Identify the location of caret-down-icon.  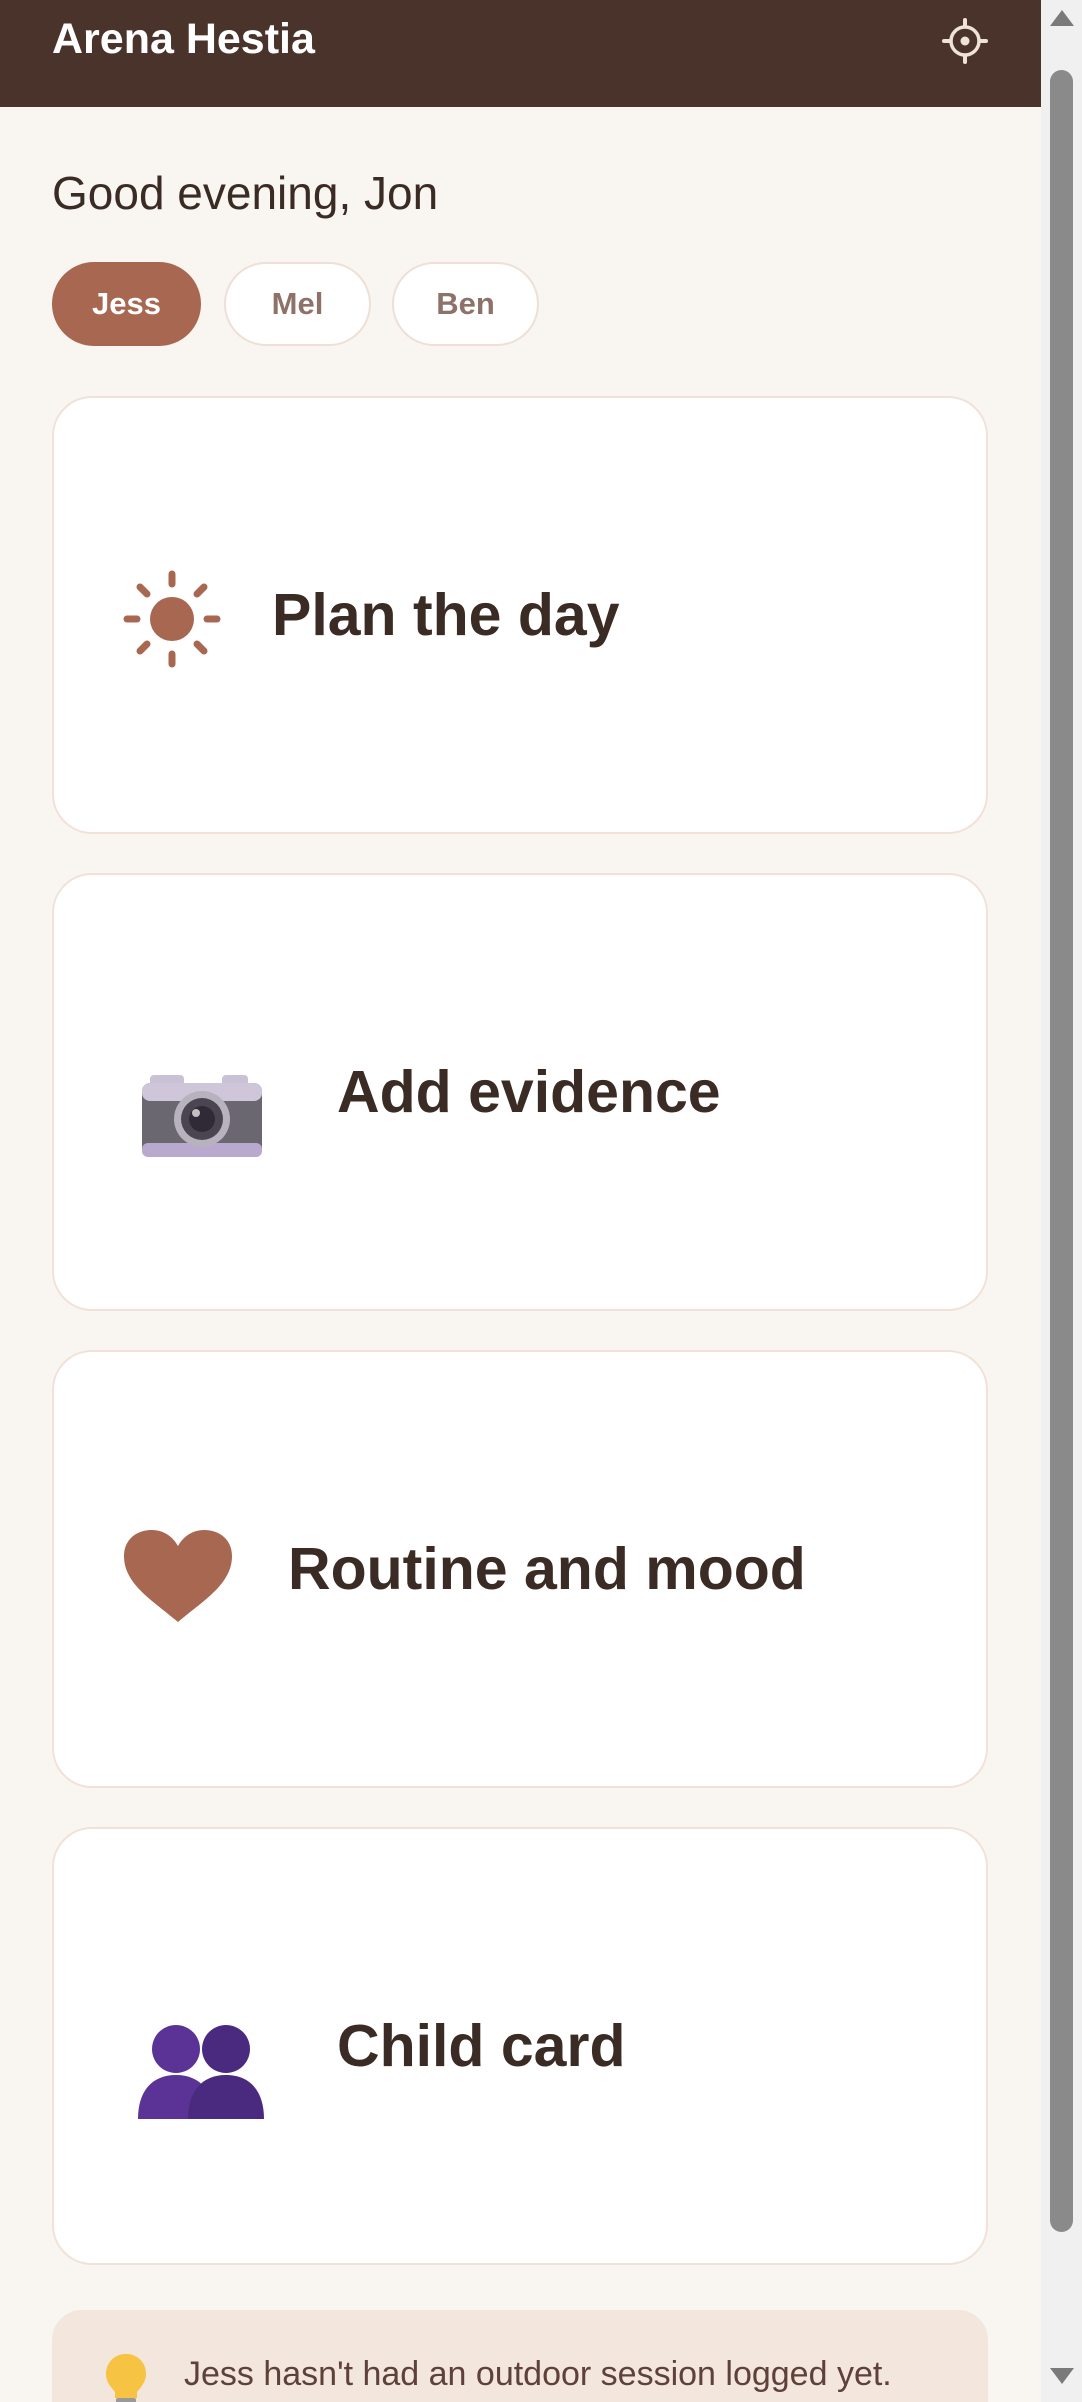
(1061, 2376).